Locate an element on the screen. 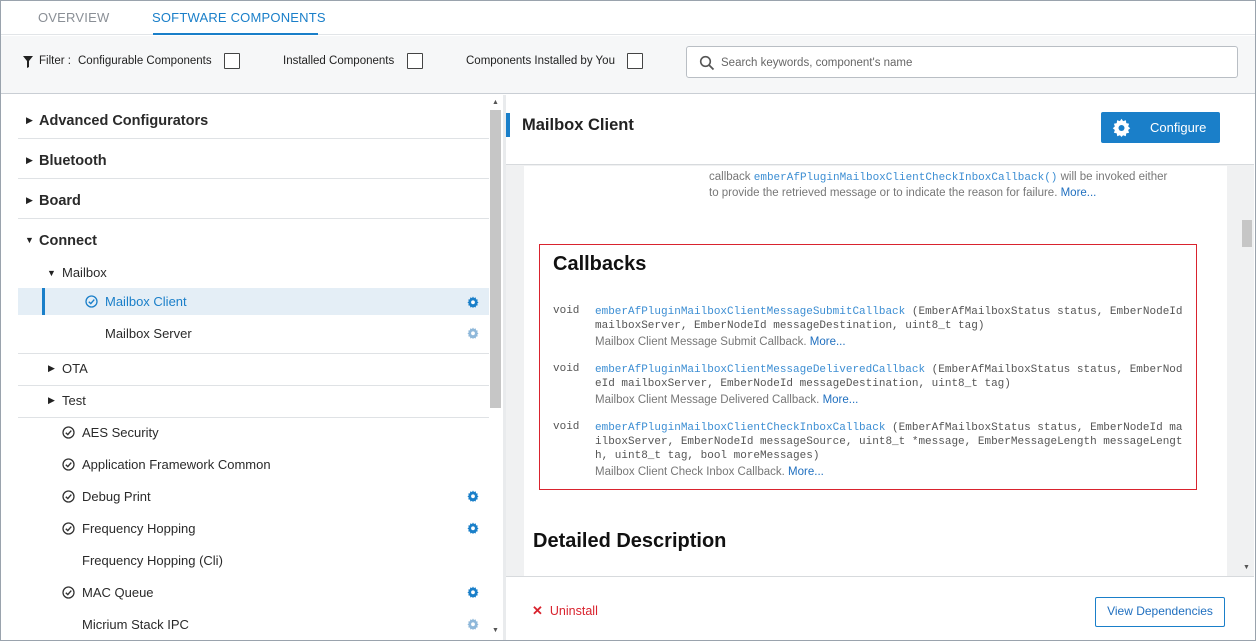 This screenshot has width=1256, height=641. desc-prefix: callback is located at coordinates (731, 177).